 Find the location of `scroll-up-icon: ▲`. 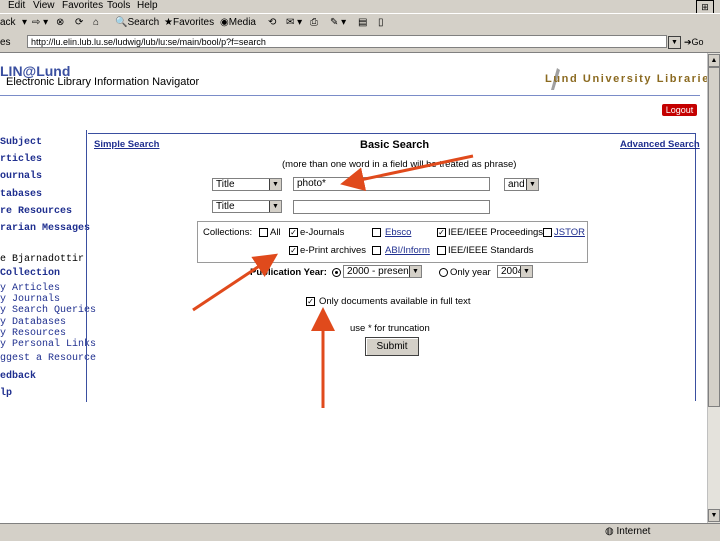

scroll-up-icon: ▲ is located at coordinates (714, 60).